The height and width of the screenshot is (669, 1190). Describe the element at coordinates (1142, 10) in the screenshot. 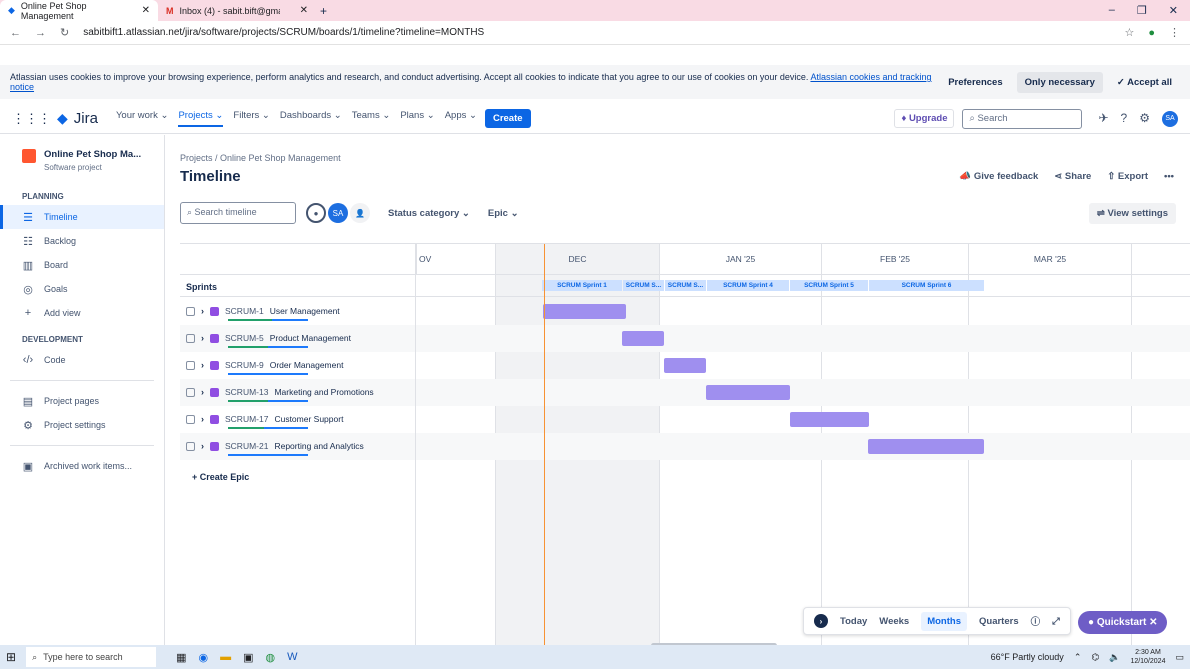

I see `restore-icon: ❐` at that location.